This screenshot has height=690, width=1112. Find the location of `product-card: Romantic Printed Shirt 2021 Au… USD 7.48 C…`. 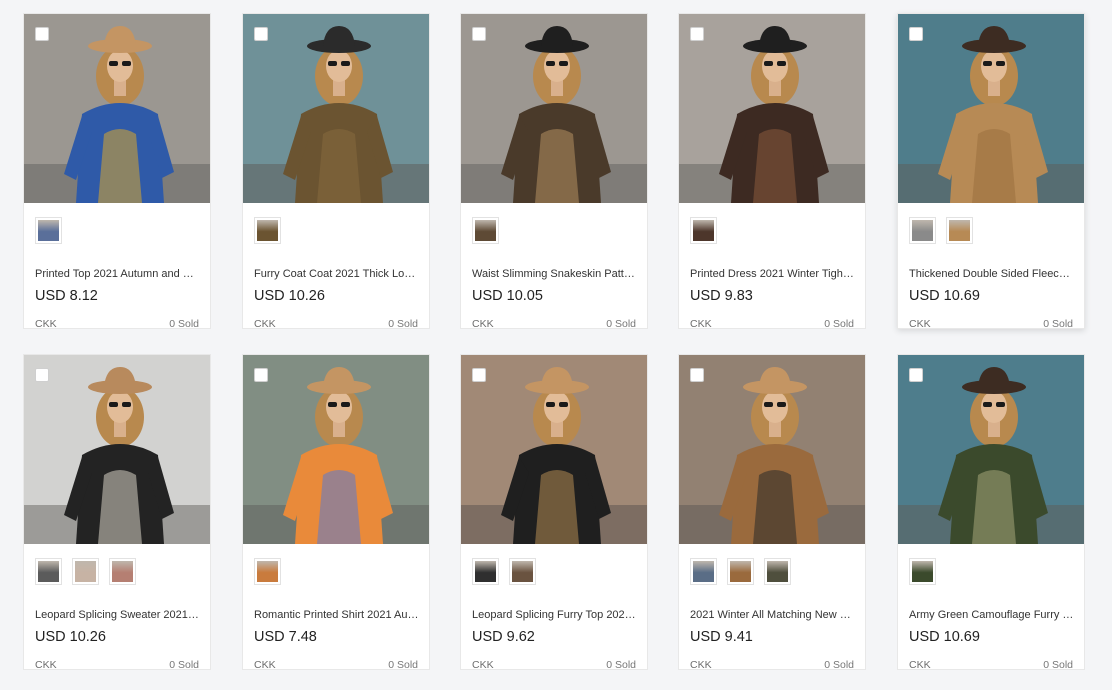

product-card: Romantic Printed Shirt 2021 Au… USD 7.48 C… is located at coordinates (336, 512).